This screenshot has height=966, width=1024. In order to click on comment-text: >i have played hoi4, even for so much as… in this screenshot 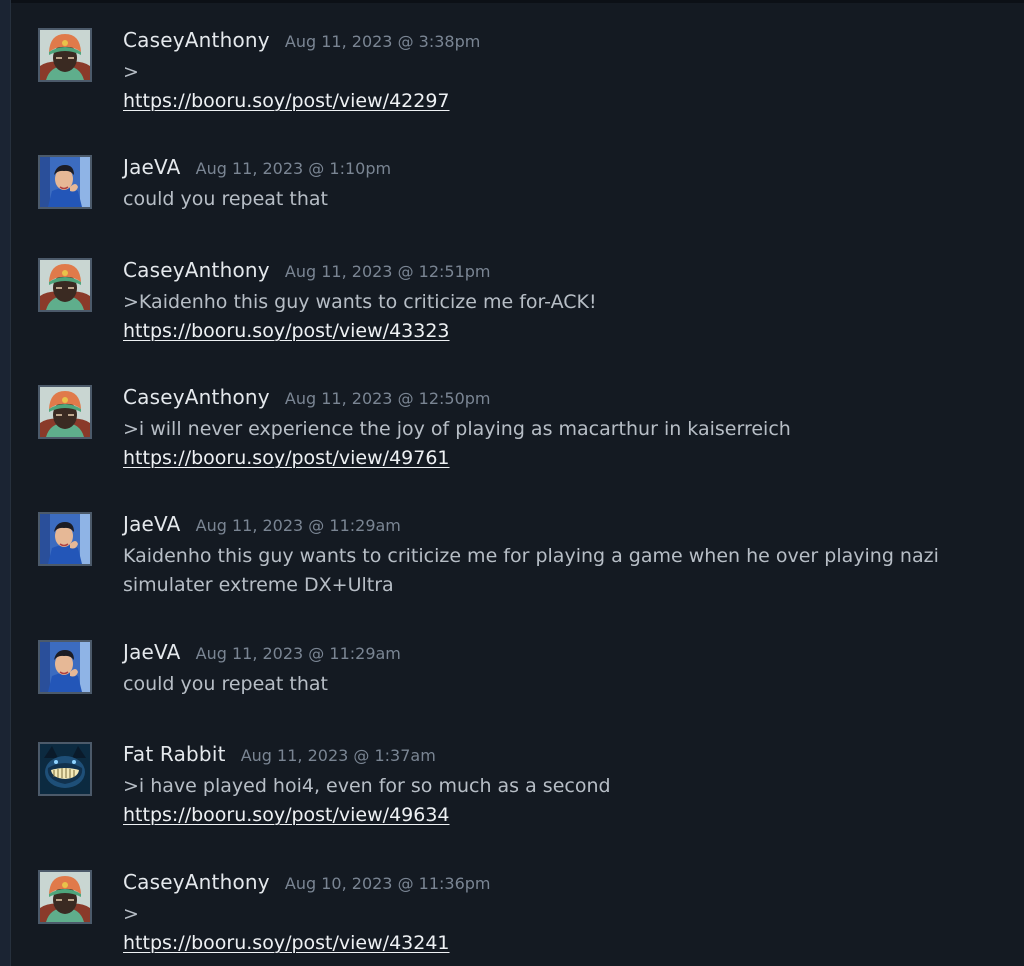, I will do `click(367, 786)`.